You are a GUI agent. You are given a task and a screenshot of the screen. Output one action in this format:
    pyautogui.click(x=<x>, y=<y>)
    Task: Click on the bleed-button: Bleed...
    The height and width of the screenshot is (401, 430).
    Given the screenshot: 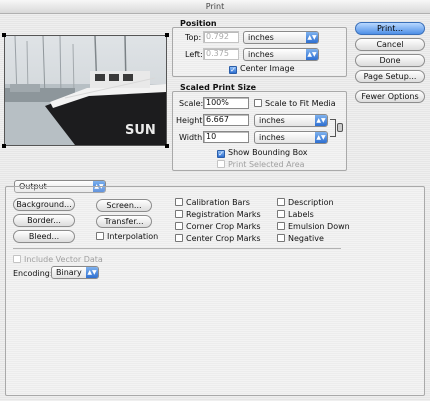 What is the action you would take?
    pyautogui.click(x=44, y=236)
    